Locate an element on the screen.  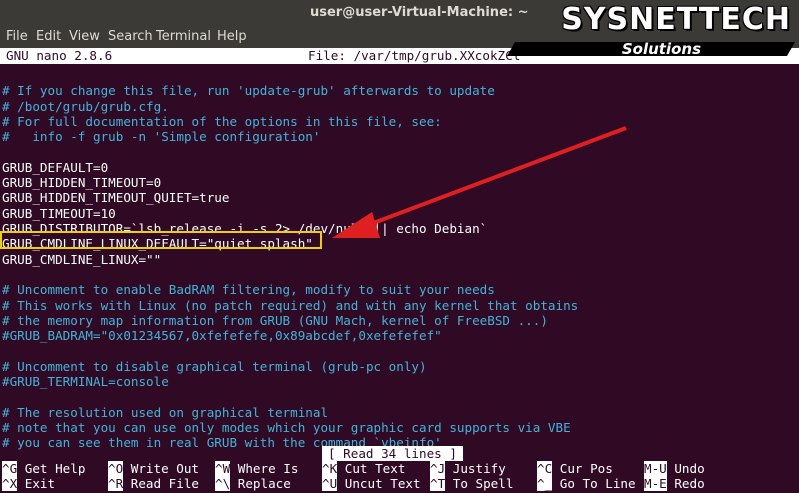
menu-terminal: Terminal is located at coordinates (183, 36).